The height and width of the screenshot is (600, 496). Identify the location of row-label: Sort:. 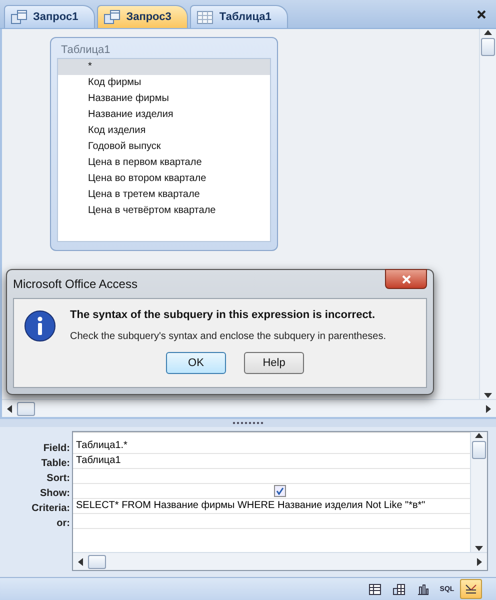
(58, 479).